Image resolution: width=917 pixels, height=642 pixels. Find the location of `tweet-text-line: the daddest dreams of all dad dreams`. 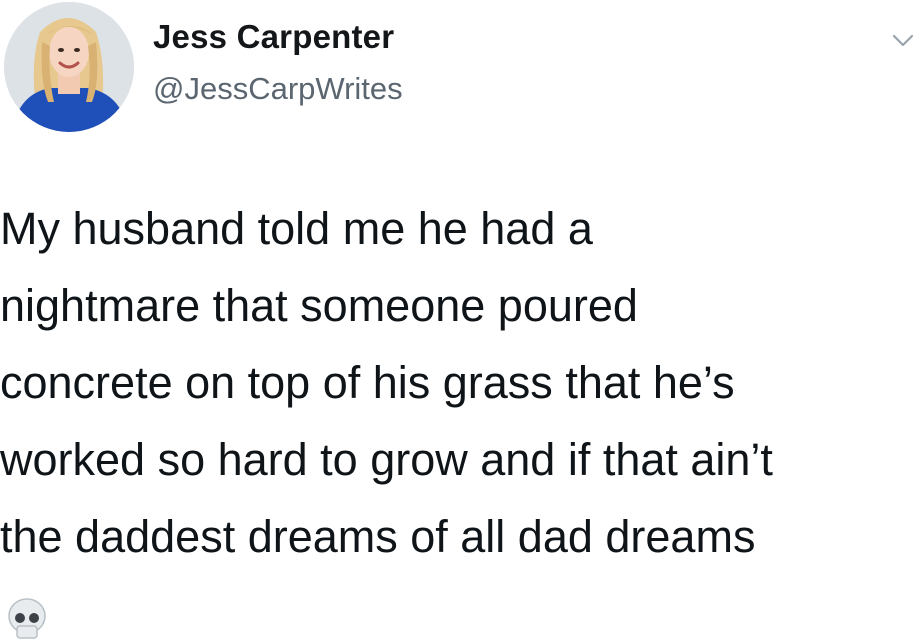

tweet-text-line: the daddest dreams of all dad dreams is located at coordinates (378, 536).